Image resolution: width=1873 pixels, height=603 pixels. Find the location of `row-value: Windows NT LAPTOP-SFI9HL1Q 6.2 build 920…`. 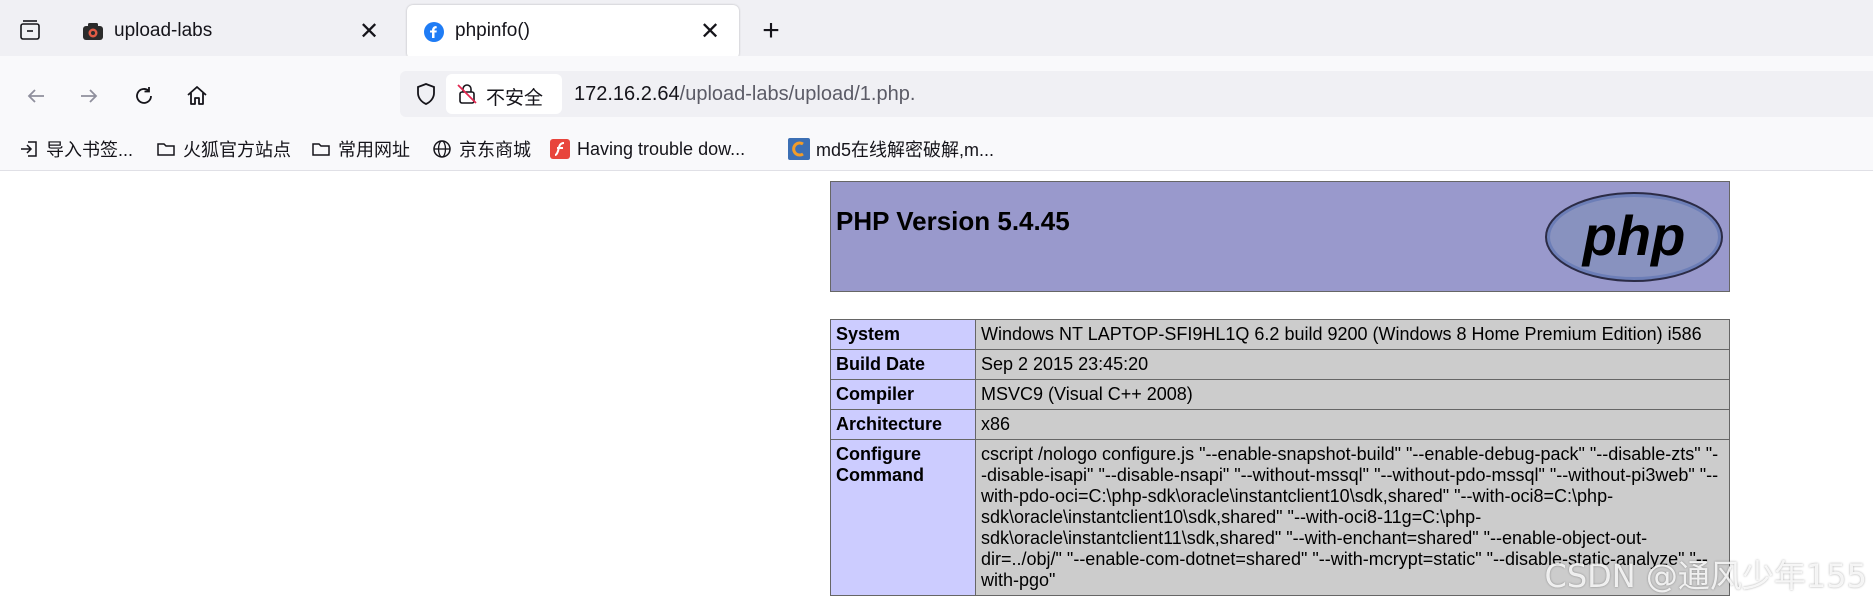

row-value: Windows NT LAPTOP-SFI9HL1Q 6.2 build 920… is located at coordinates (1352, 334).